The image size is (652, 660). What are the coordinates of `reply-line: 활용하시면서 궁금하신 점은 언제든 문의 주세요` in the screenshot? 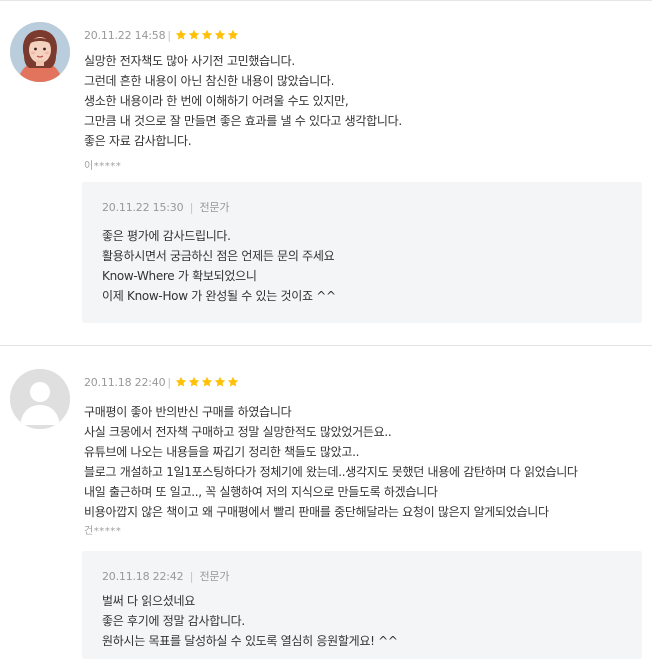 It's located at (218, 256).